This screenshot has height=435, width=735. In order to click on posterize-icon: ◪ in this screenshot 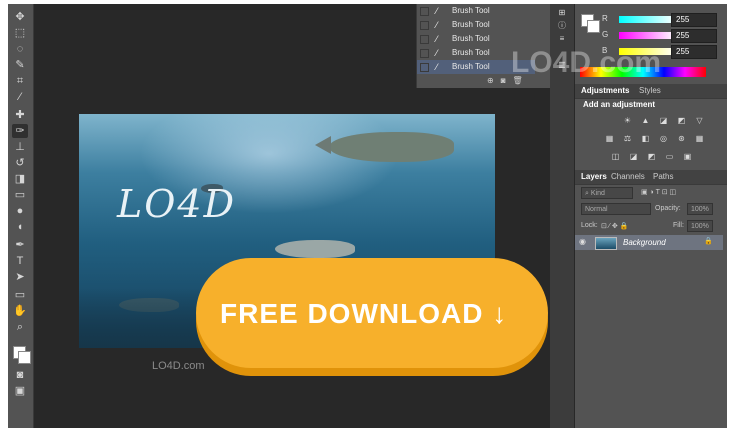, I will do `click(633, 156)`.